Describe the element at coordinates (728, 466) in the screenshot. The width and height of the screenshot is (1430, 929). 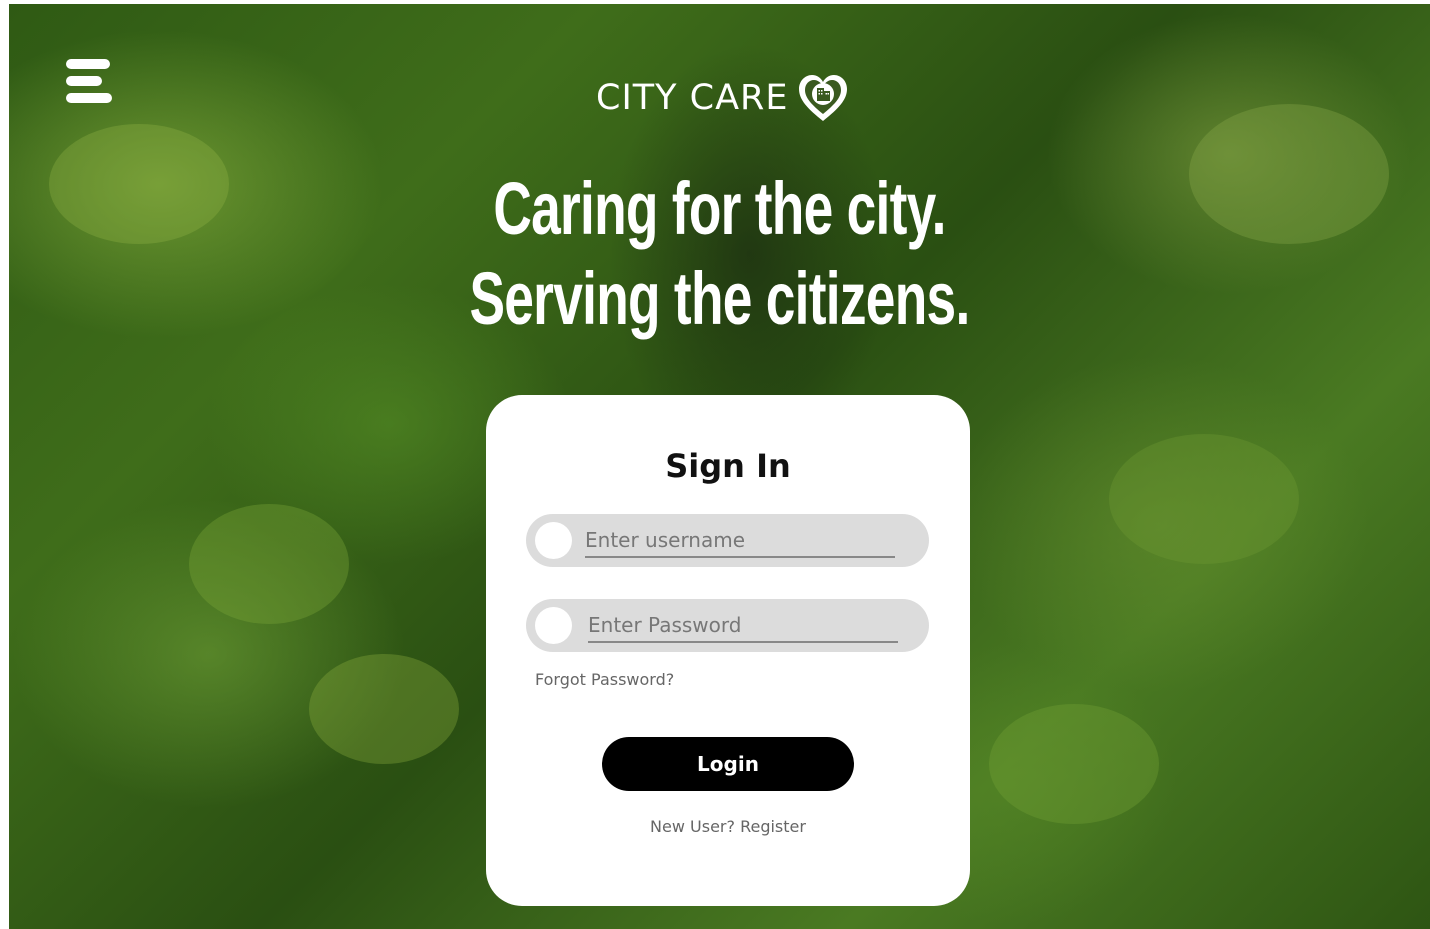
I see `signin-title: Sign In` at that location.